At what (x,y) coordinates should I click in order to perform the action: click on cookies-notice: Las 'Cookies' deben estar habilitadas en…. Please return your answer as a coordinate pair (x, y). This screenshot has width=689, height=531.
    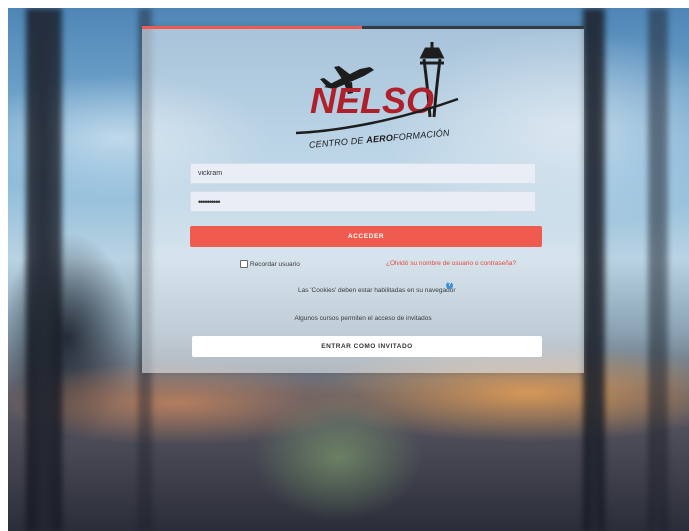
    Looking at the image, I should click on (377, 290).